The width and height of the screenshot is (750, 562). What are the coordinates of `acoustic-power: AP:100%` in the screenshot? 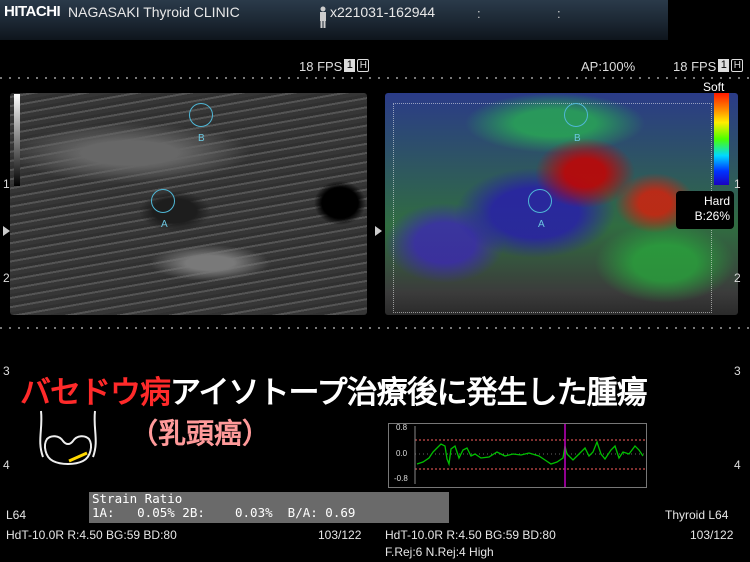 It's located at (608, 66).